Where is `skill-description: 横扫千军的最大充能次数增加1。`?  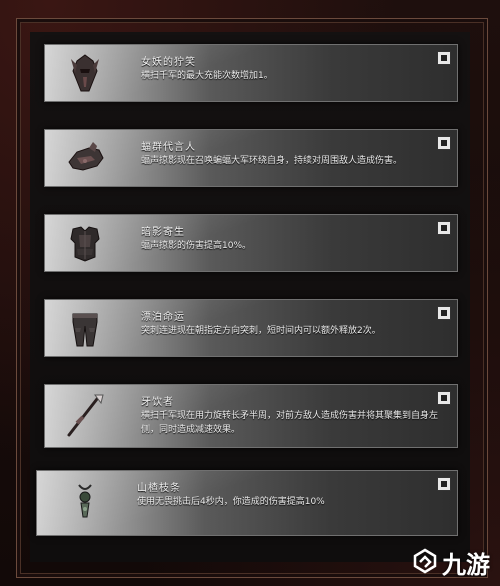 skill-description: 横扫千军的最大充能次数增加1。 is located at coordinates (207, 76).